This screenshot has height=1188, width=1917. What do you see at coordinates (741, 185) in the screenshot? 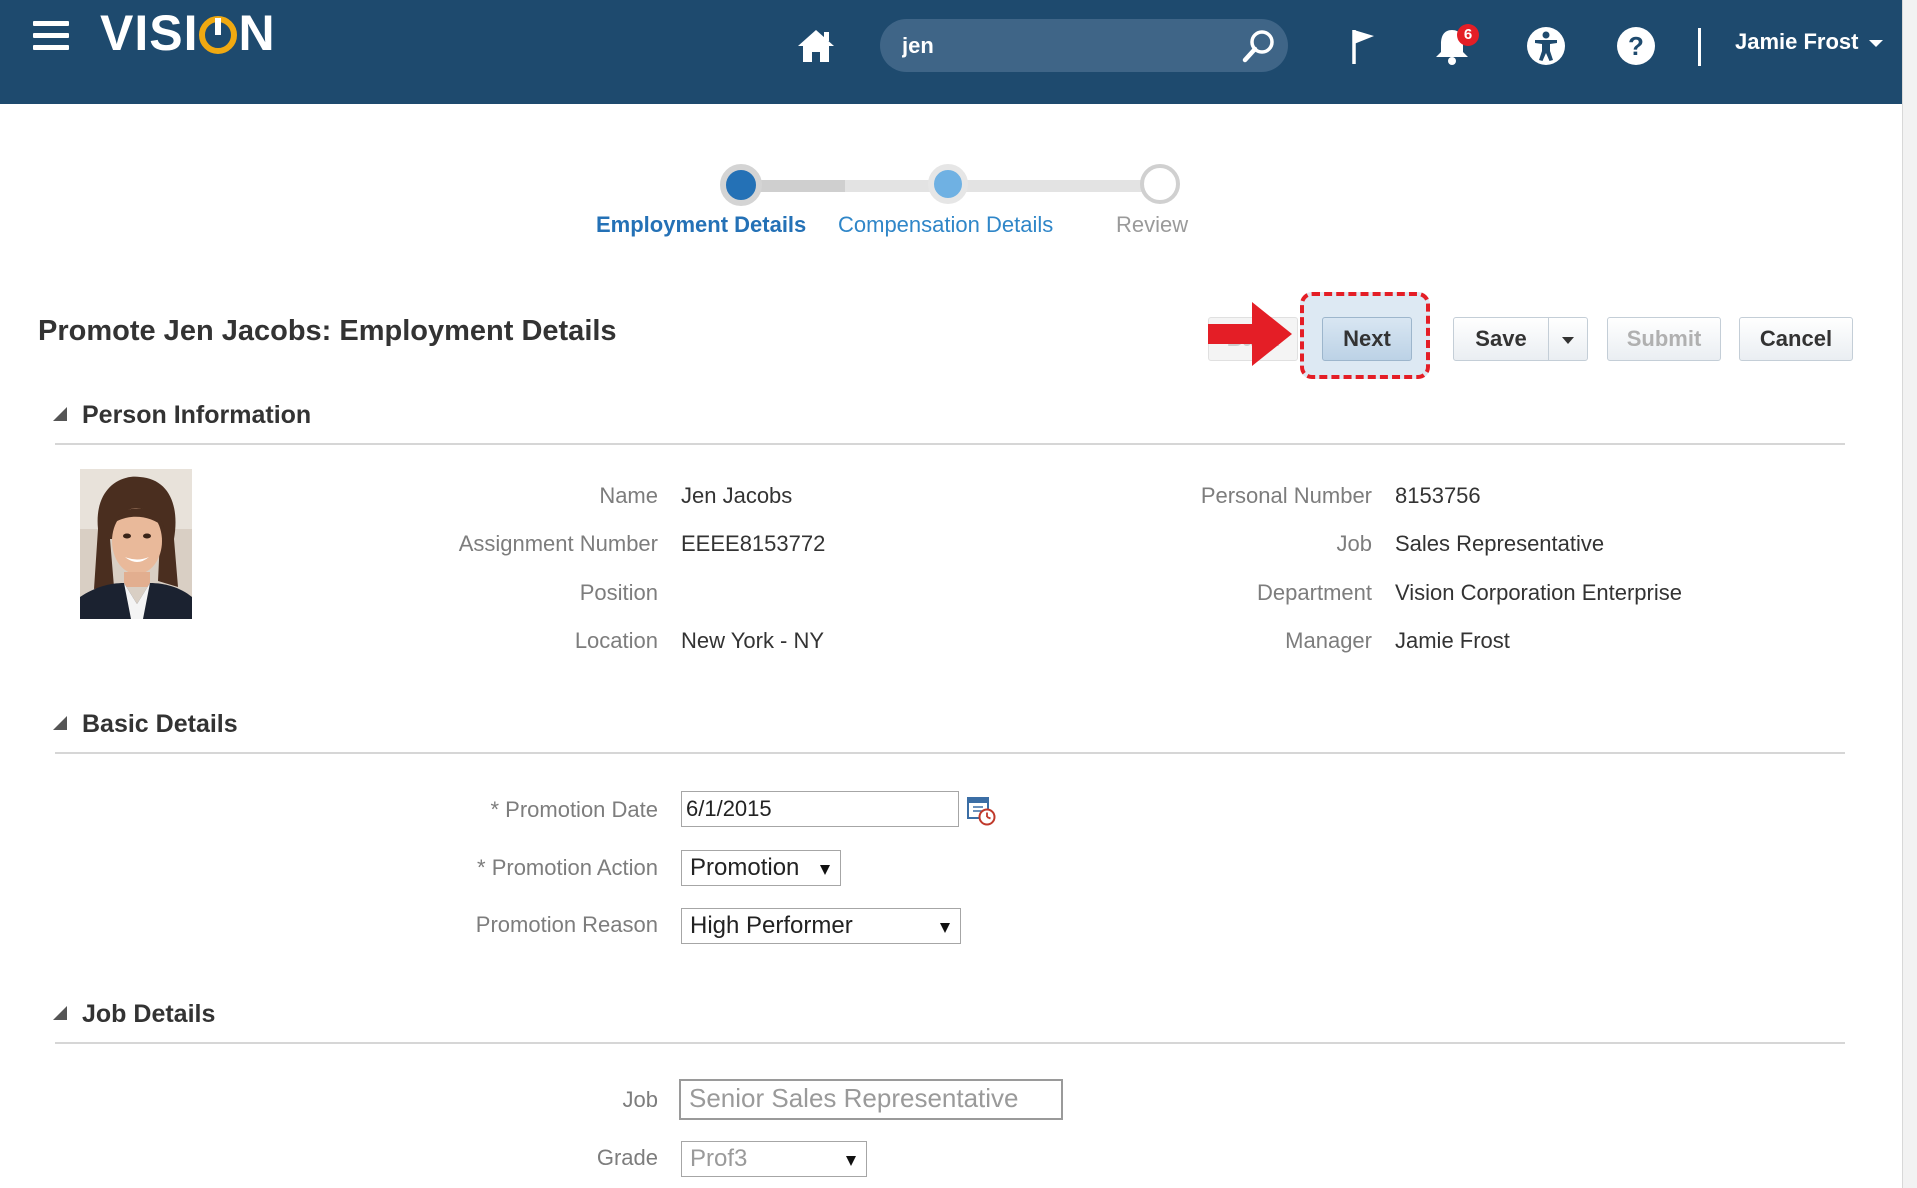
I see `train-stop-employment` at bounding box center [741, 185].